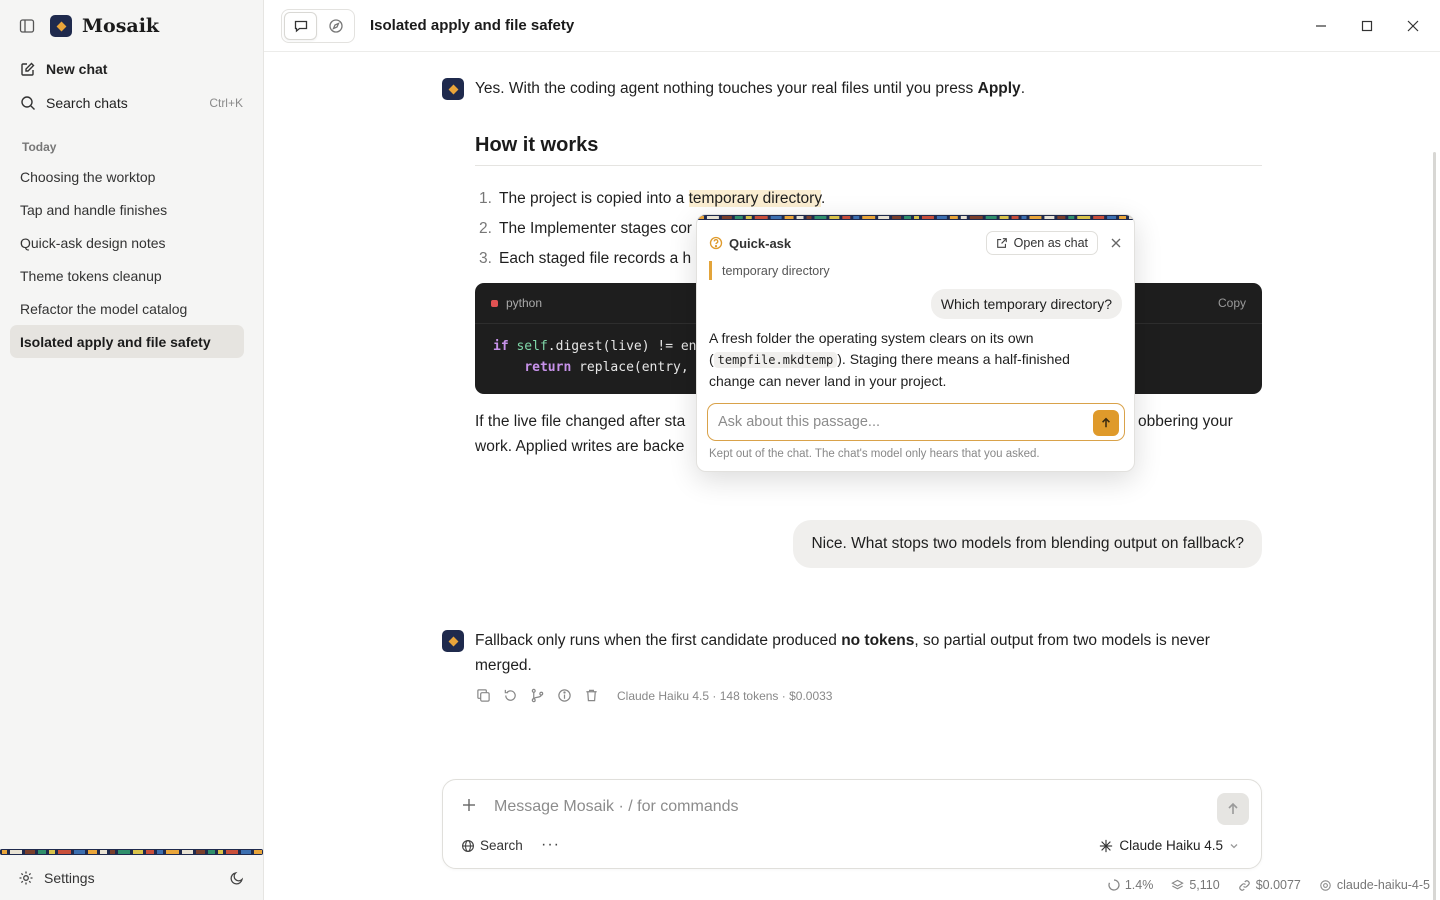  What do you see at coordinates (537, 695) in the screenshot?
I see `branch-icon` at bounding box center [537, 695].